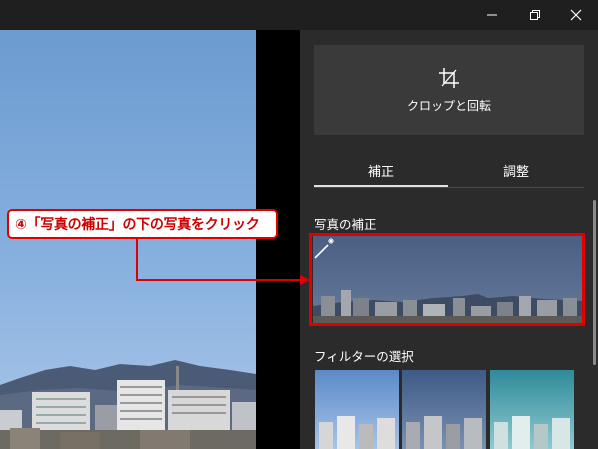  I want to click on minimize-button, so click(492, 15).